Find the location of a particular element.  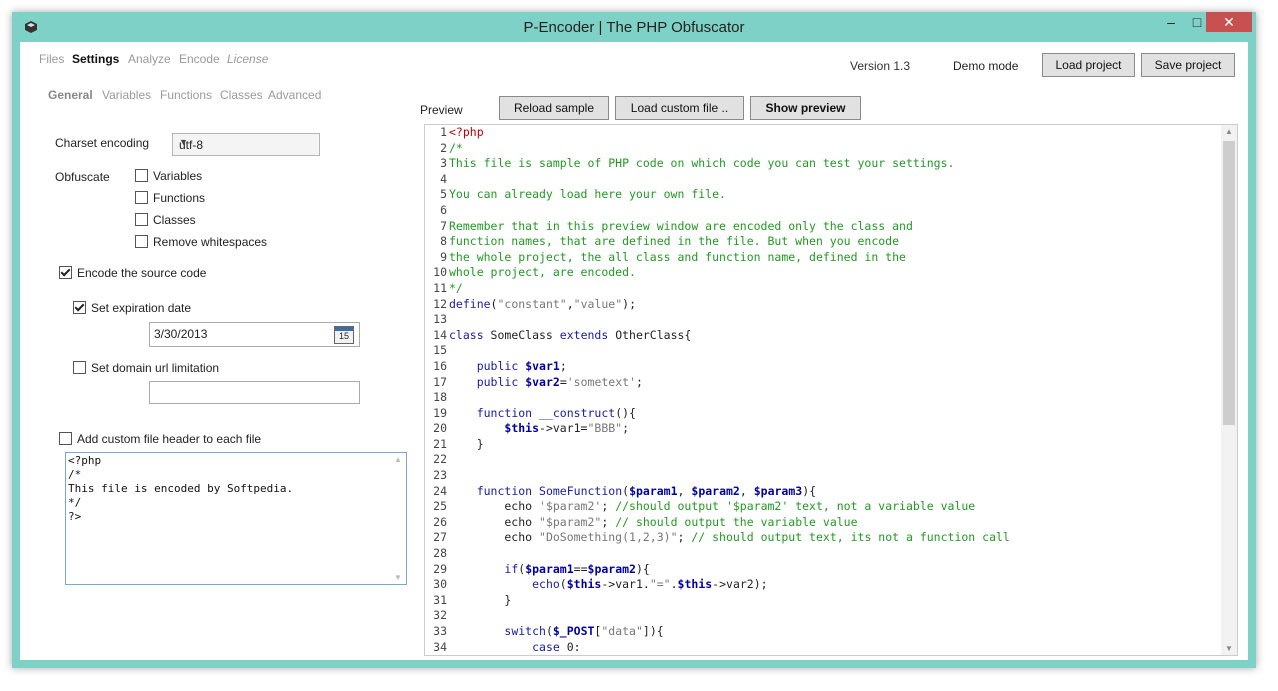

line-number: 29 is located at coordinates (440, 568).